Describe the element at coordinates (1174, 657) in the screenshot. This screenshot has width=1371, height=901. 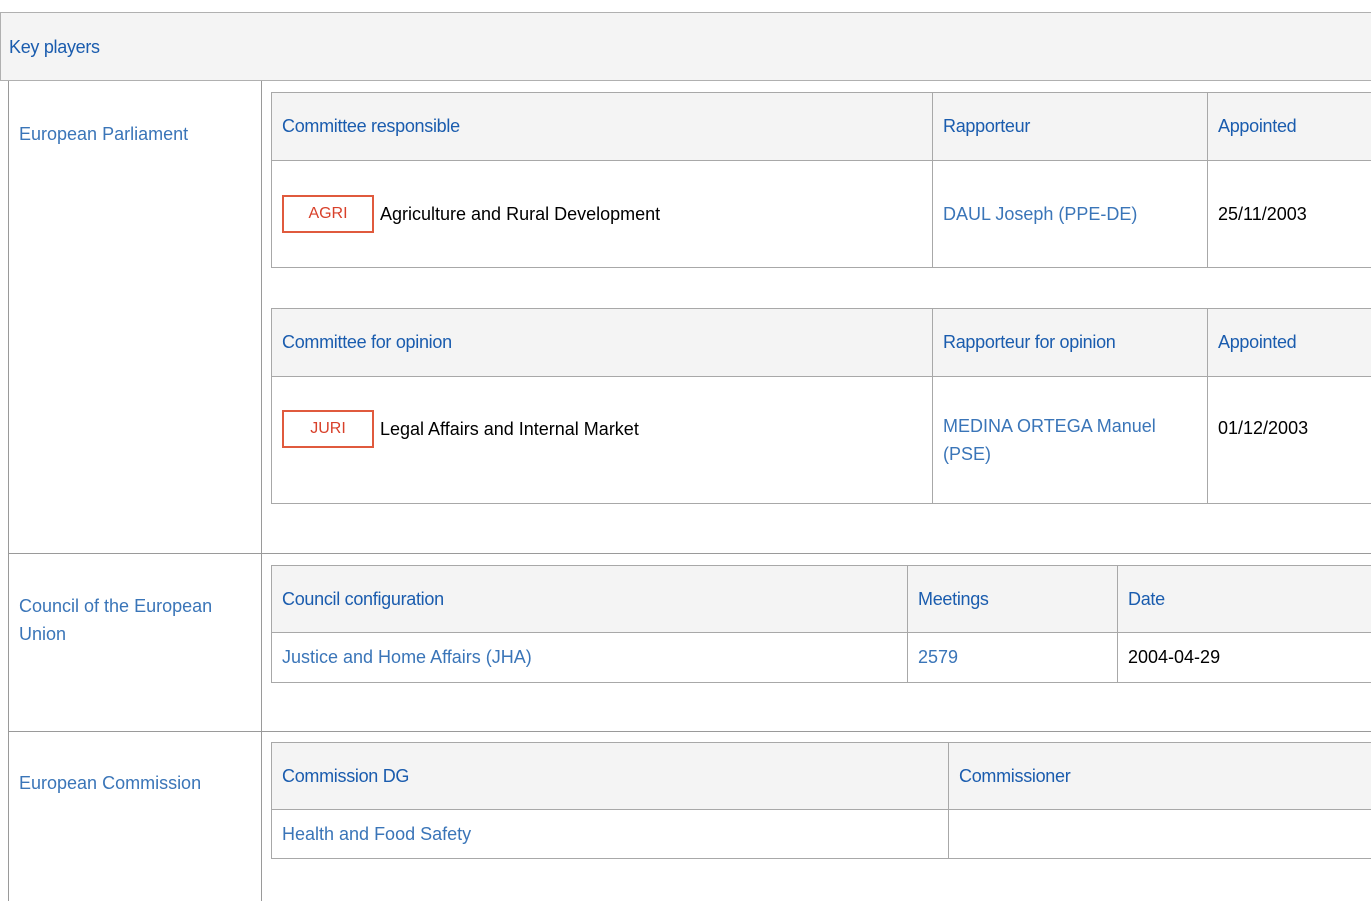
I see `meeting-date: 2004-04-29` at that location.